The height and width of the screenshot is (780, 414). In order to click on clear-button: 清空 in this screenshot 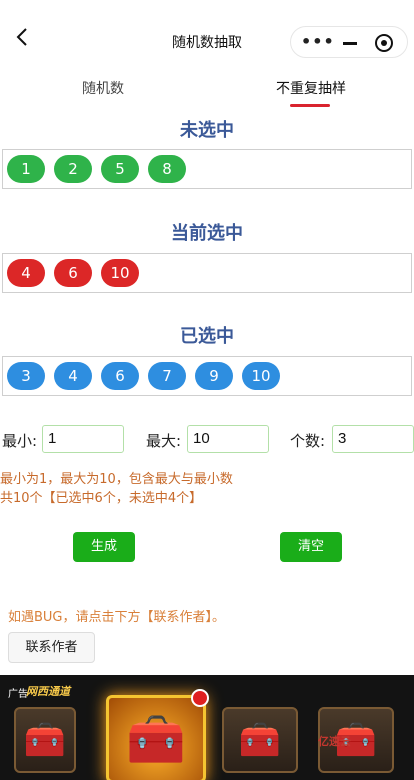, I will do `click(311, 547)`.